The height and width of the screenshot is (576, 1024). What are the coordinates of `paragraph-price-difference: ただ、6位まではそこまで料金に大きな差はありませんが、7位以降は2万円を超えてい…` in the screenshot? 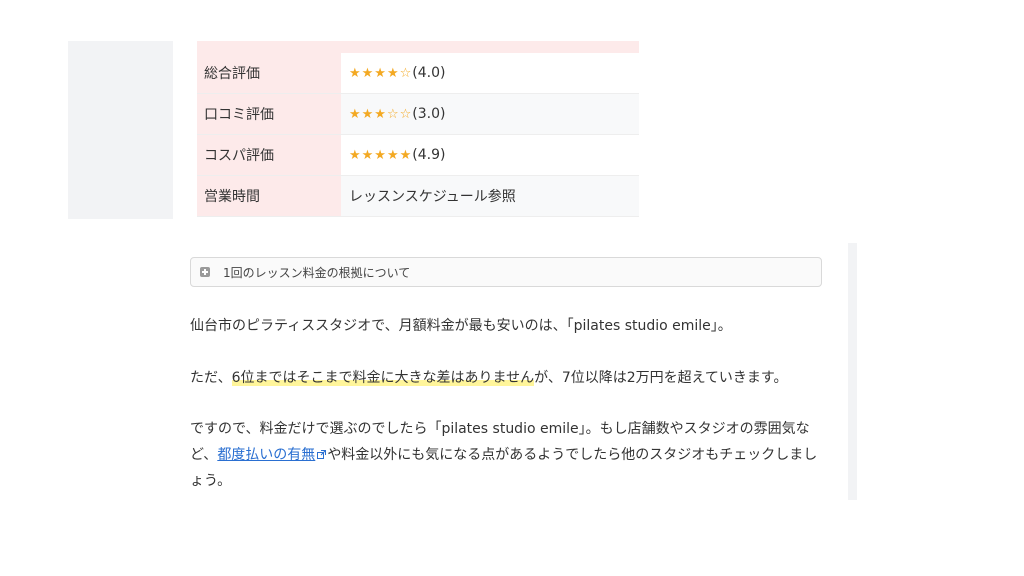 It's located at (510, 378).